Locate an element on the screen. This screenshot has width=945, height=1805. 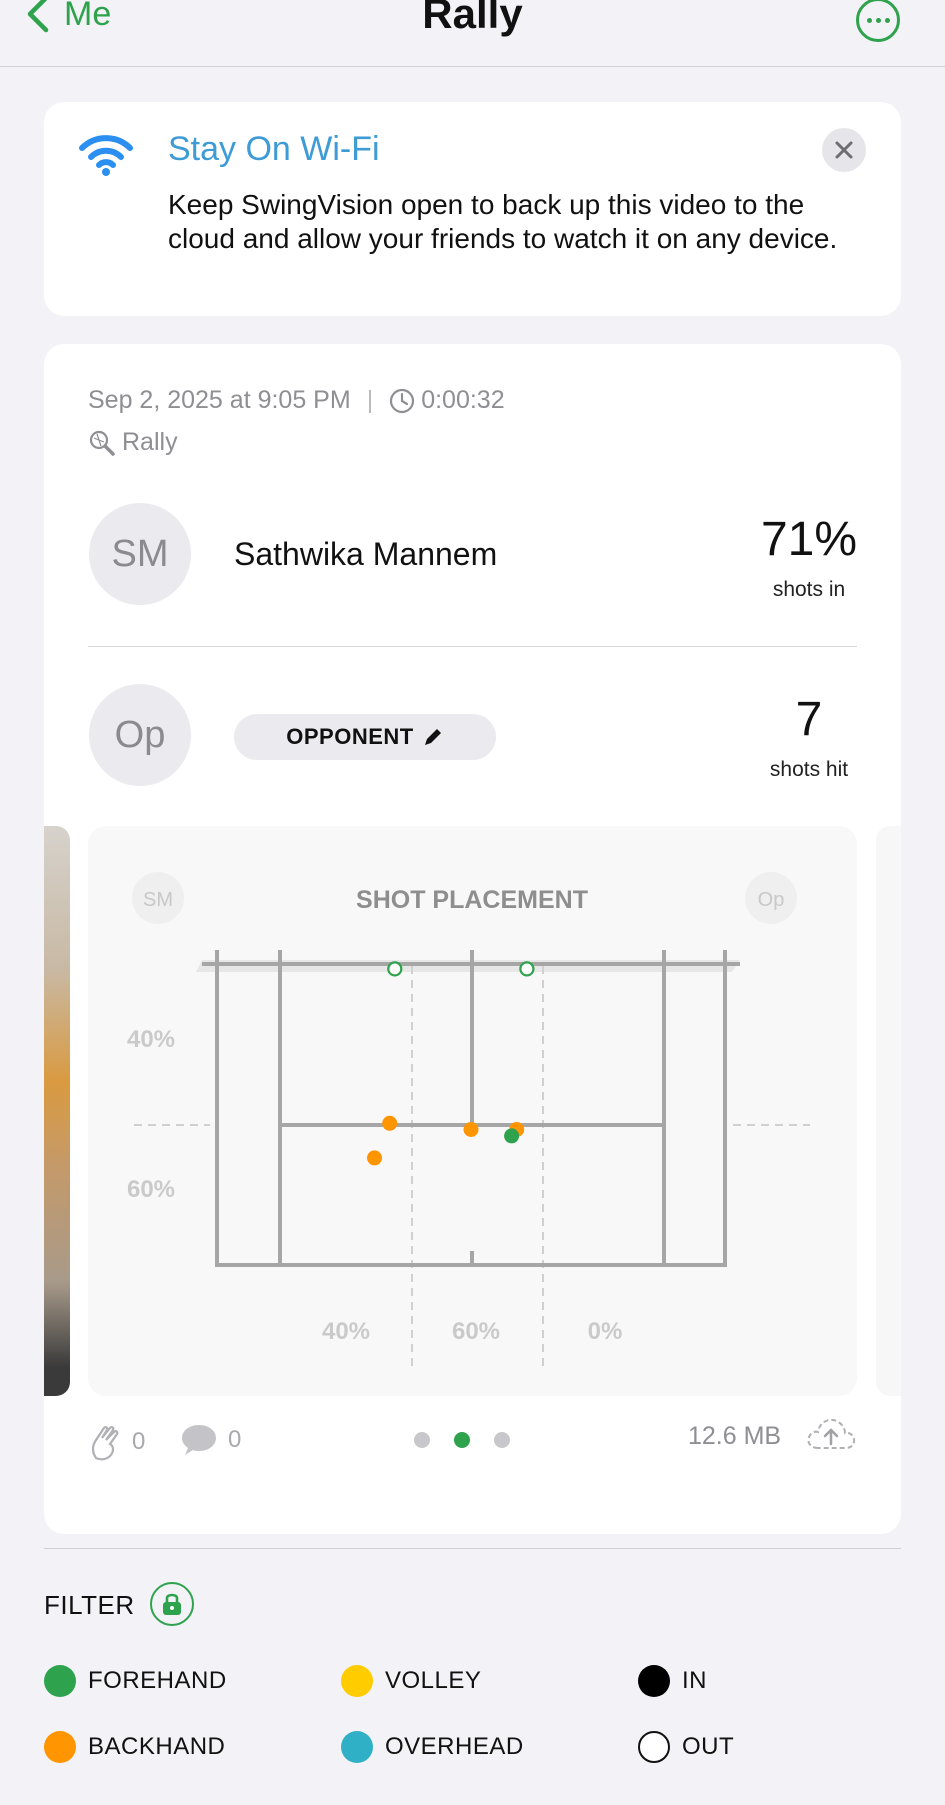
comments-button: 0 is located at coordinates (210, 1440).